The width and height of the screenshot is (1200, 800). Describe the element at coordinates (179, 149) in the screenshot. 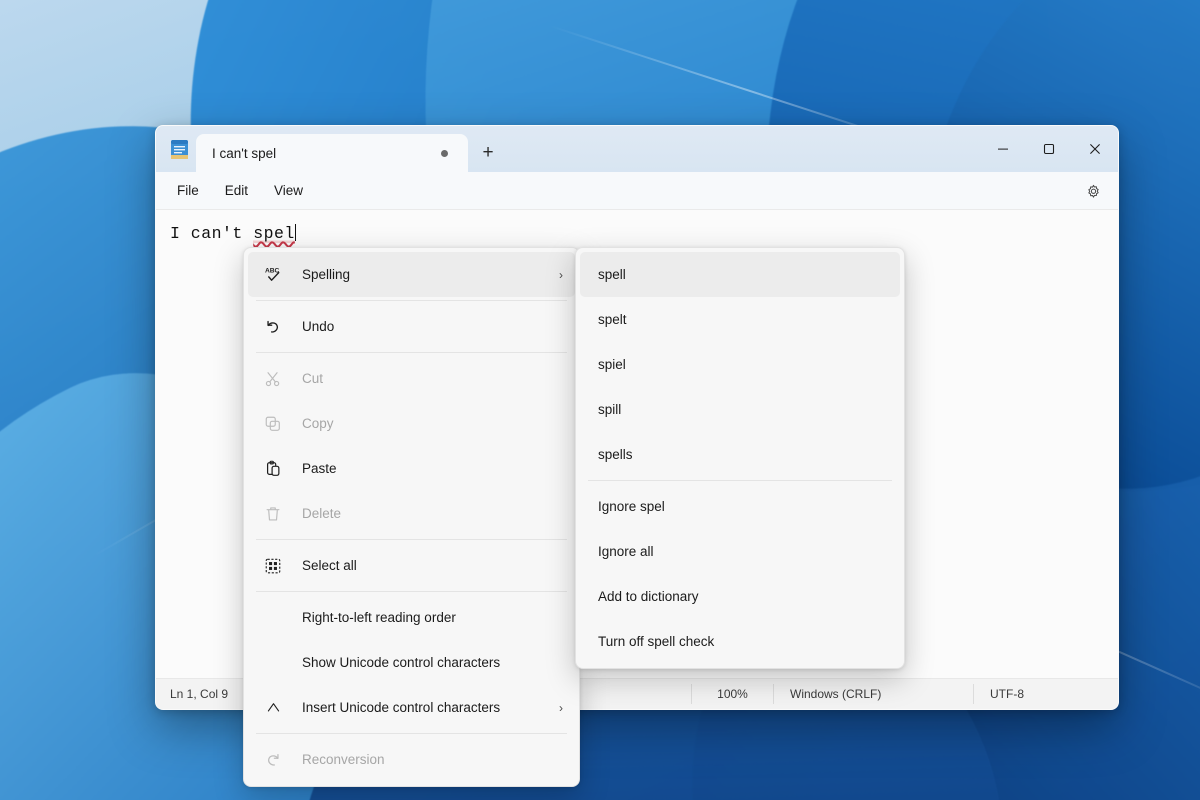

I see `notepad-icon` at that location.